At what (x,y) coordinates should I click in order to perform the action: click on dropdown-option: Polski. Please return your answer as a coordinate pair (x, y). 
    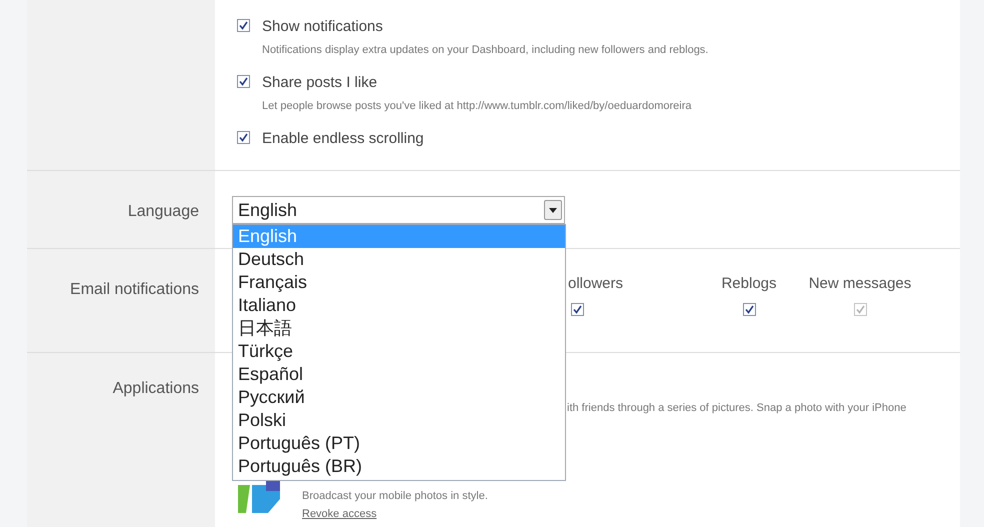
    Looking at the image, I should click on (399, 420).